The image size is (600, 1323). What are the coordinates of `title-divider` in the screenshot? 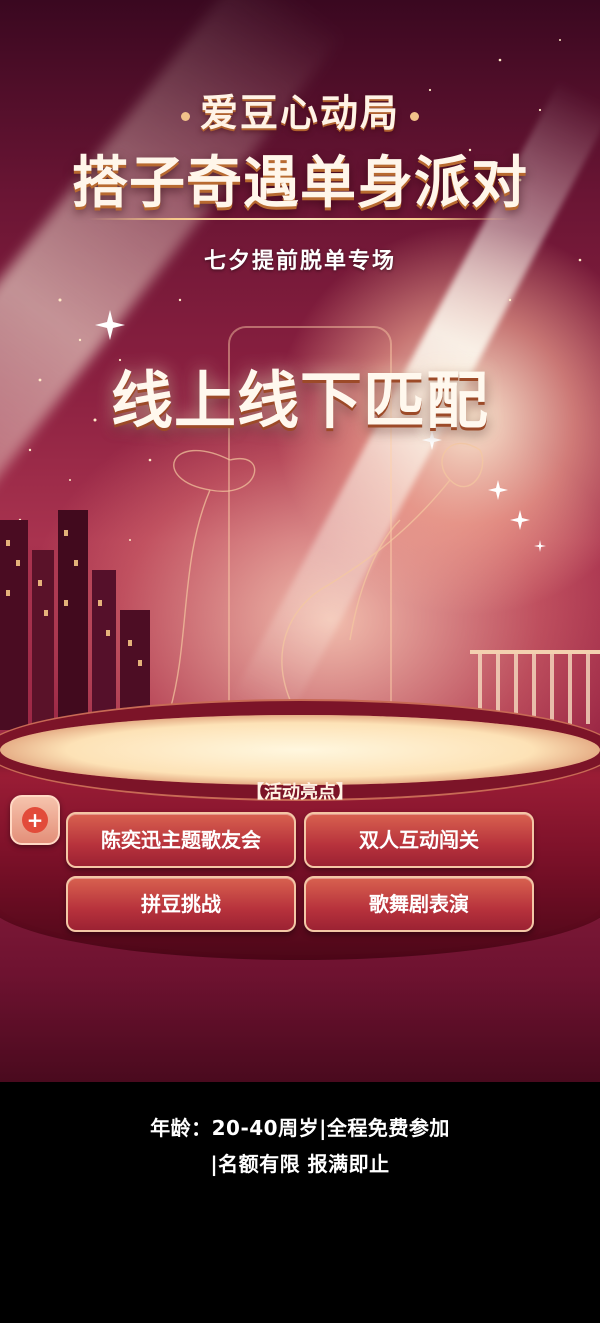 It's located at (300, 219).